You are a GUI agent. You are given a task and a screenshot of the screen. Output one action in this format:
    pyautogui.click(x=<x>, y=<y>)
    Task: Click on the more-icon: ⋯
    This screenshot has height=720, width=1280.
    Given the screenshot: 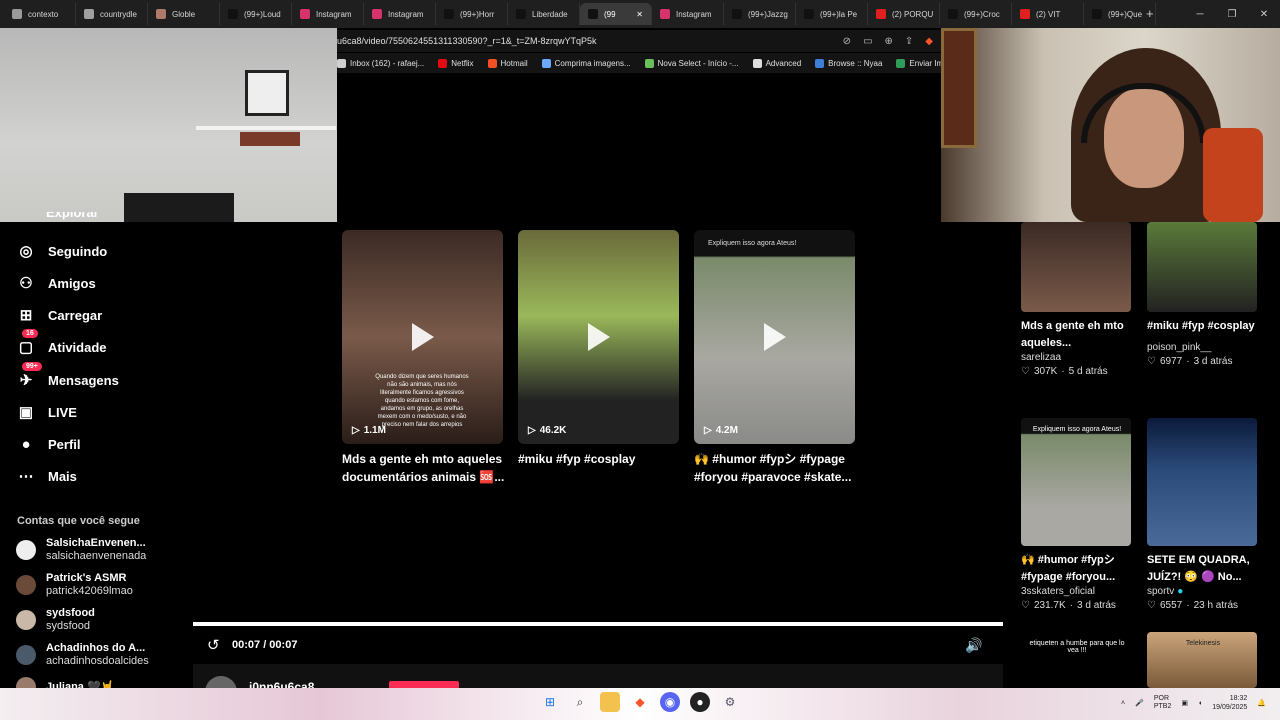 What is the action you would take?
    pyautogui.click(x=26, y=476)
    